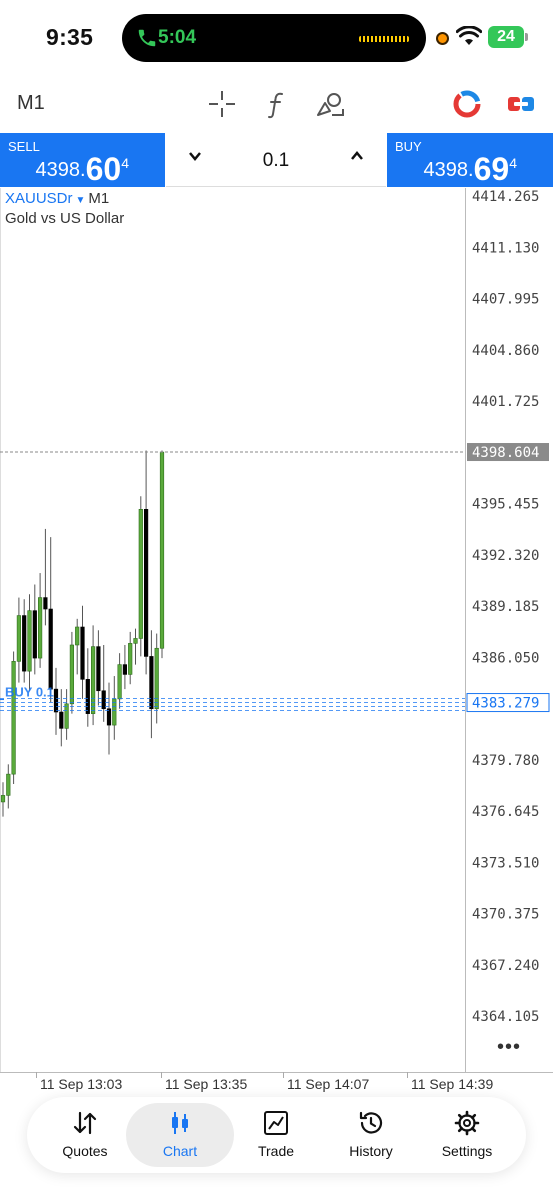 Image resolution: width=553 pixels, height=1200 pixels. I want to click on trade-icon, so click(276, 1123).